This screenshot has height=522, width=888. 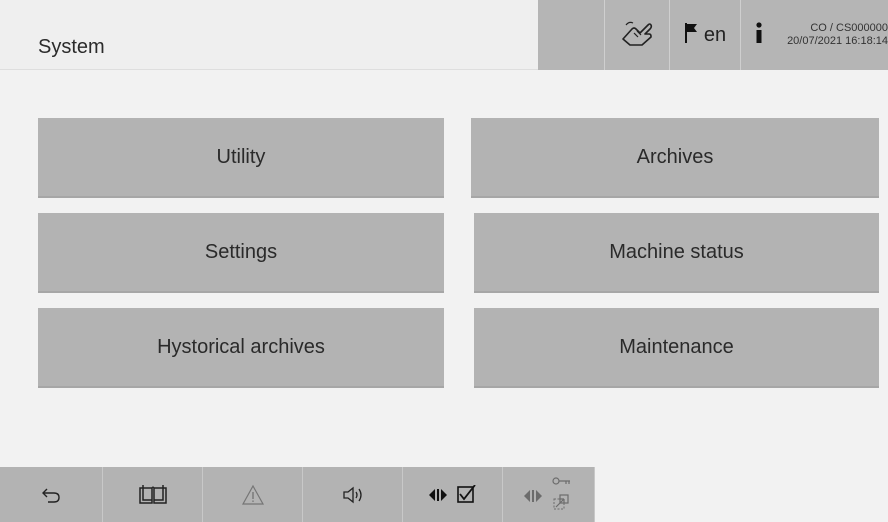 I want to click on manual-button, so click(x=153, y=494).